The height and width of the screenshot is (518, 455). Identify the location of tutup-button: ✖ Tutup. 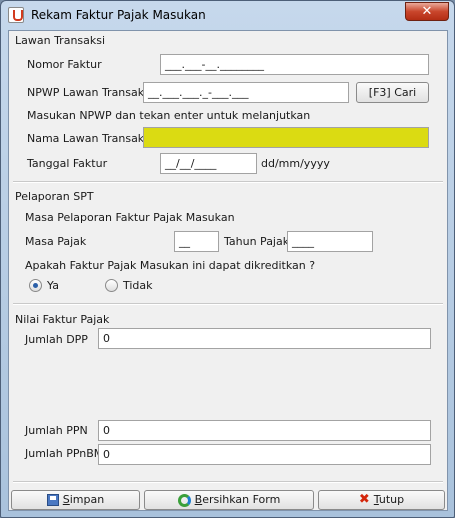
(381, 500).